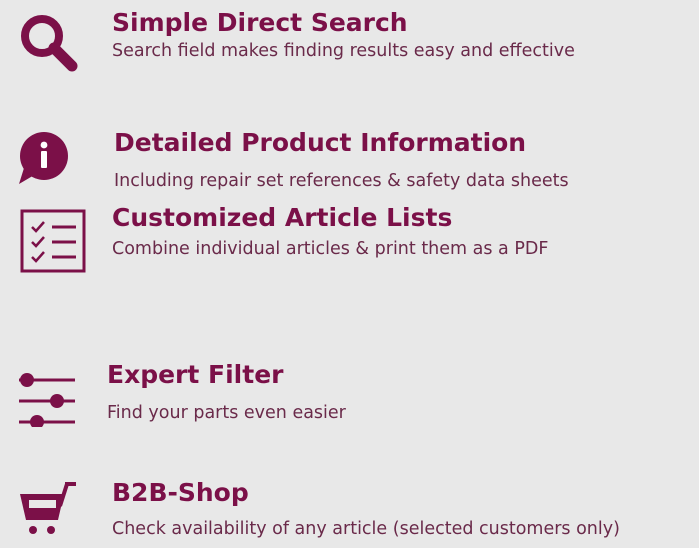 The height and width of the screenshot is (548, 699). What do you see at coordinates (48, 508) in the screenshot?
I see `shopping-cart-icon` at bounding box center [48, 508].